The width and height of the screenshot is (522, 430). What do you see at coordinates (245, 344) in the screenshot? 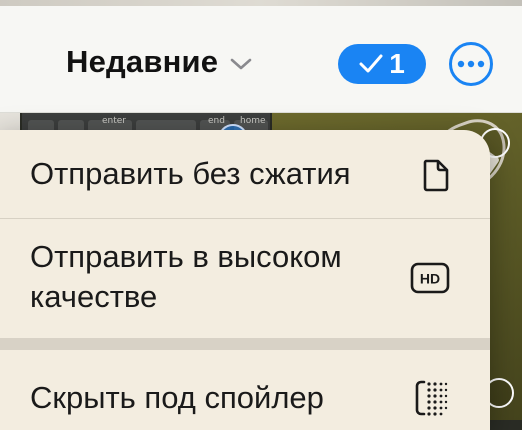
I see `menu-section-gap` at bounding box center [245, 344].